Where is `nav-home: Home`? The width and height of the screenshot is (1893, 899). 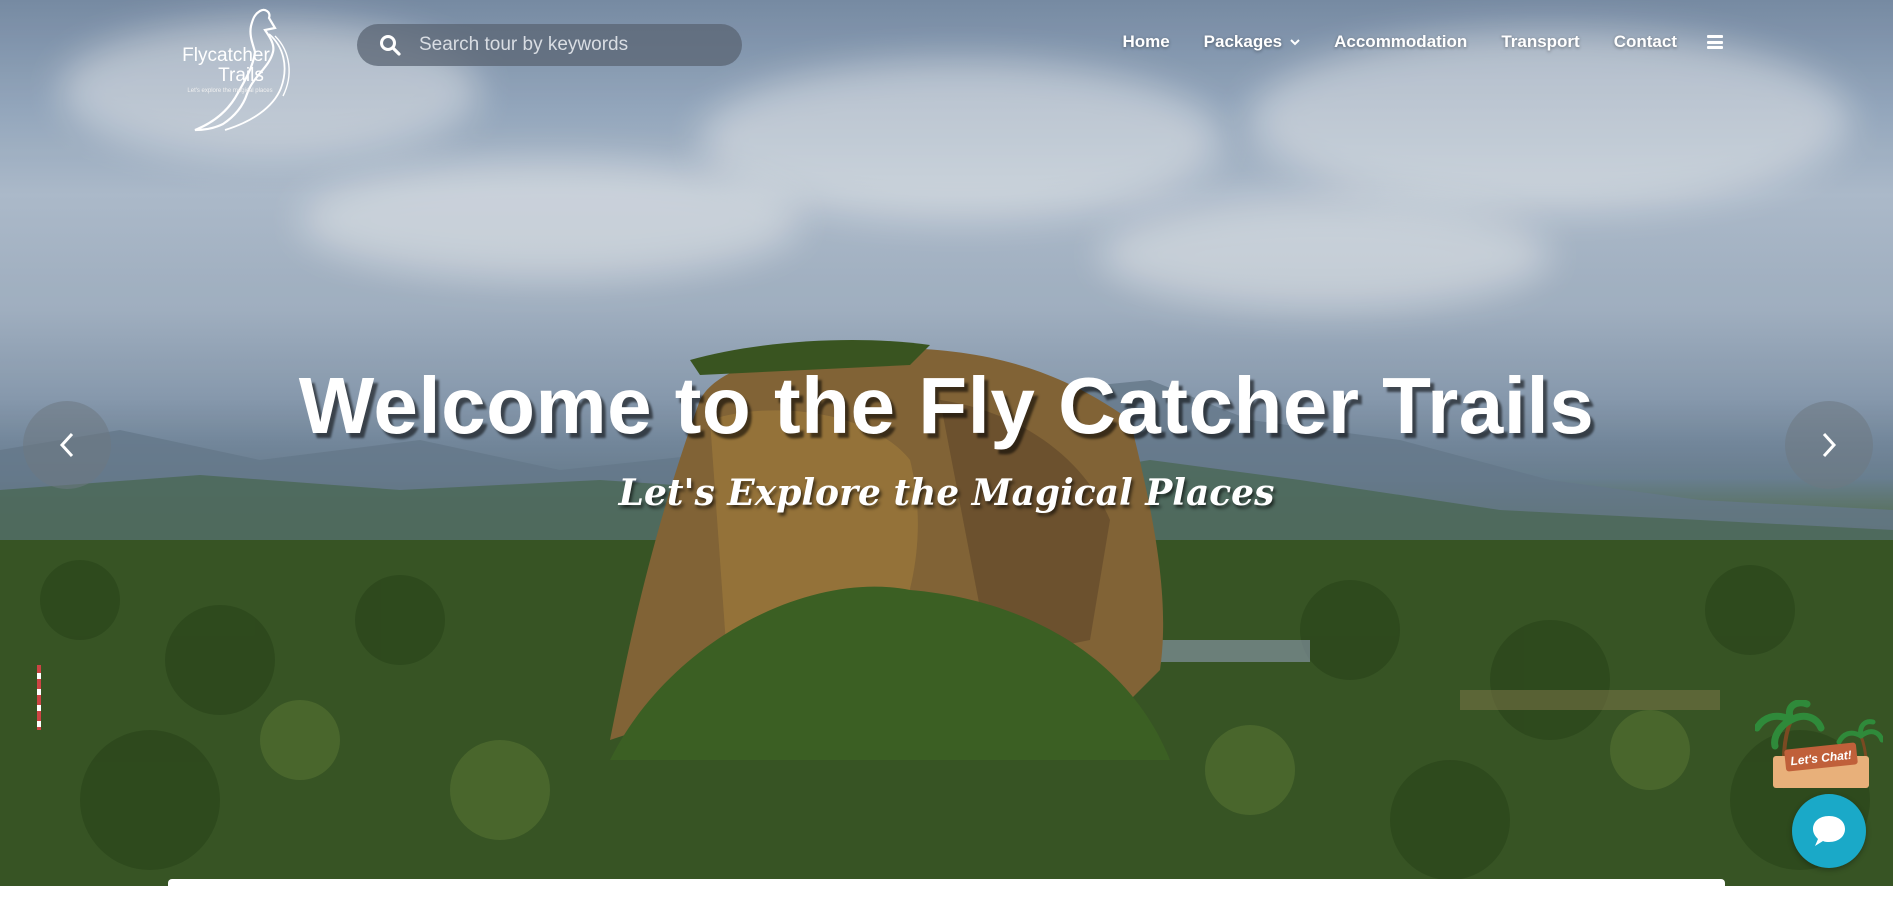 nav-home: Home is located at coordinates (1145, 42).